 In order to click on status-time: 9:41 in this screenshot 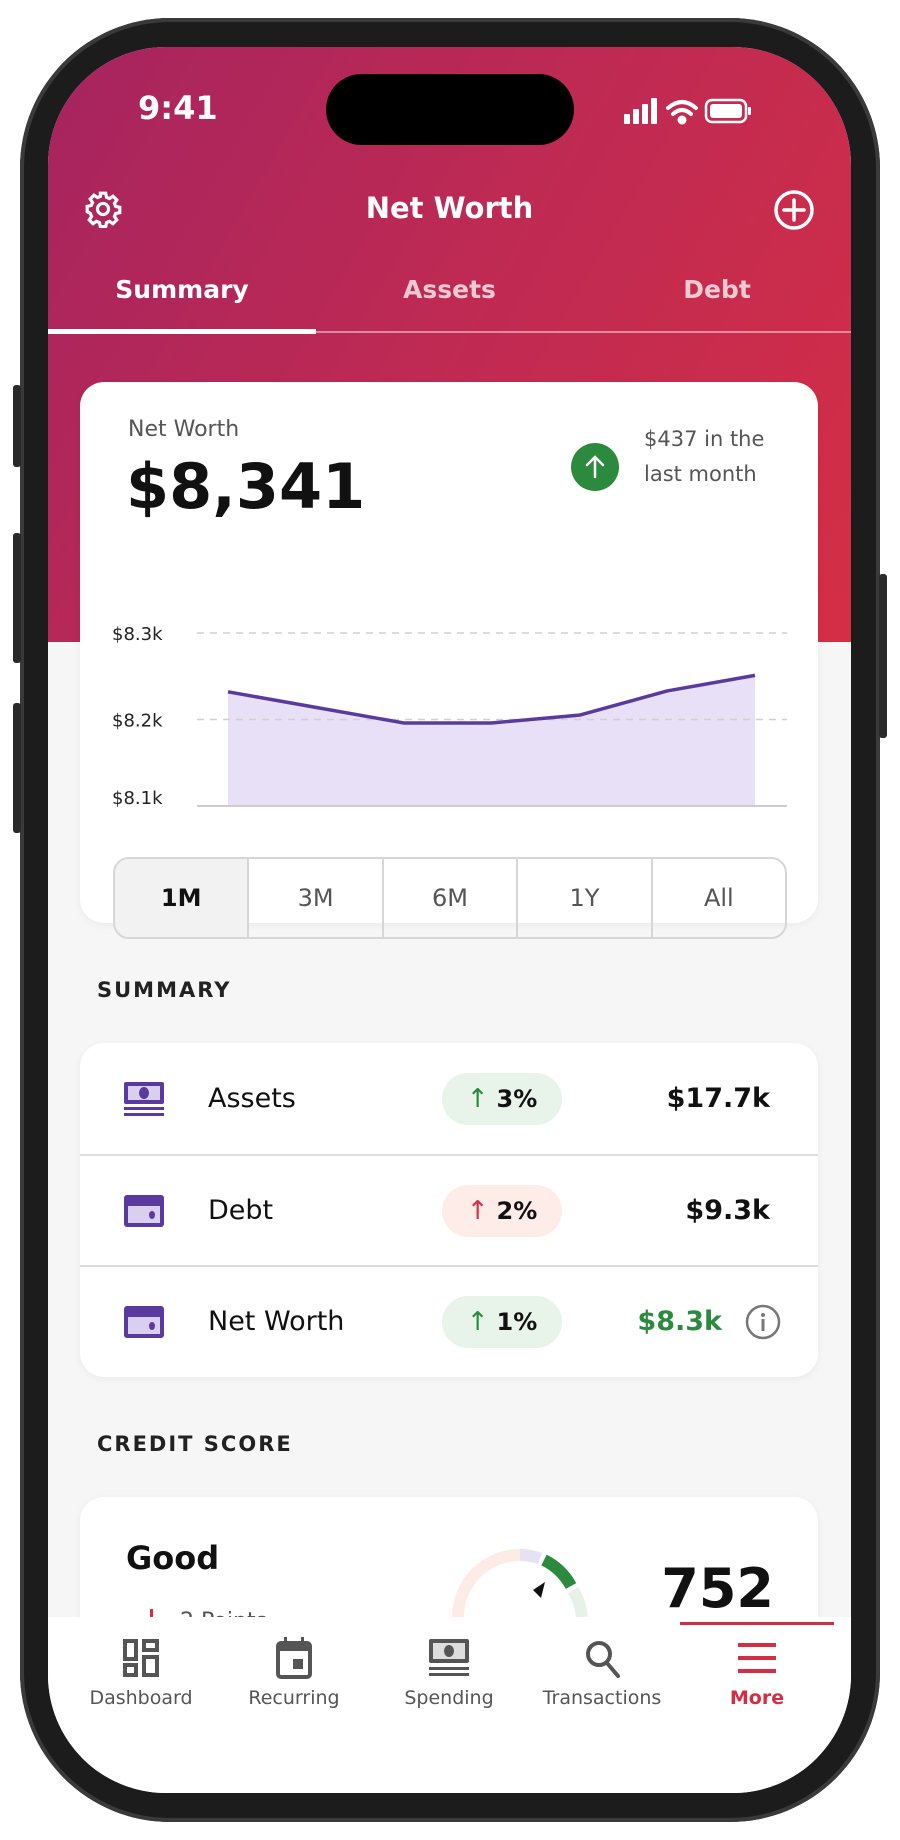, I will do `click(178, 108)`.